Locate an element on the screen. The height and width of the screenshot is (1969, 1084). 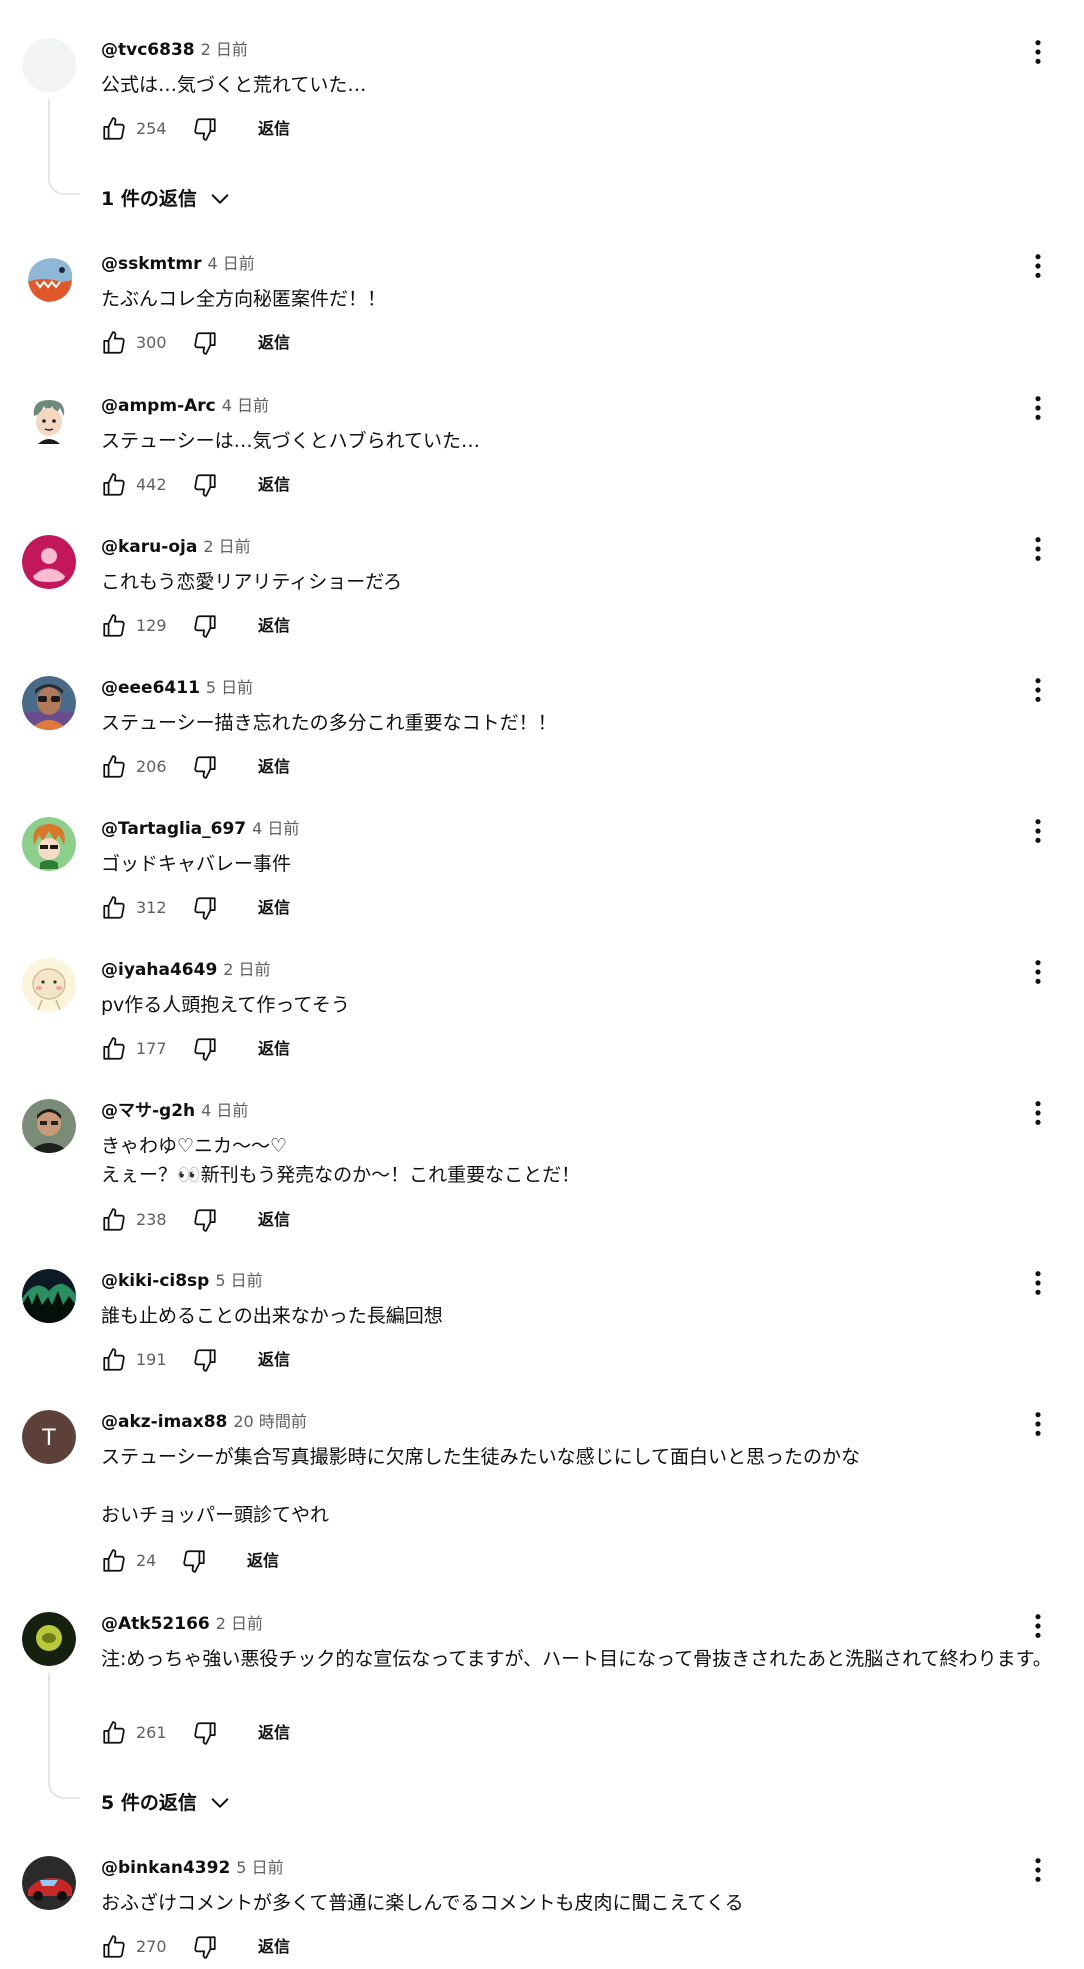
author-handle: @binkan4392 is located at coordinates (165, 1868).